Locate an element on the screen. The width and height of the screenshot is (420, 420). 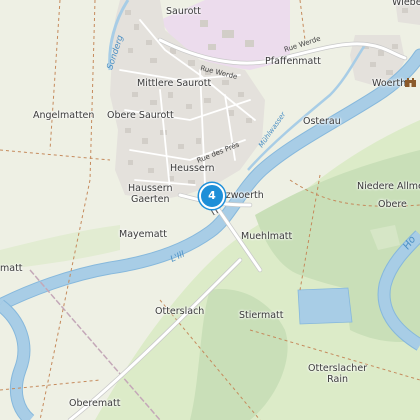
place-osterau: Osterau is located at coordinates (322, 121).